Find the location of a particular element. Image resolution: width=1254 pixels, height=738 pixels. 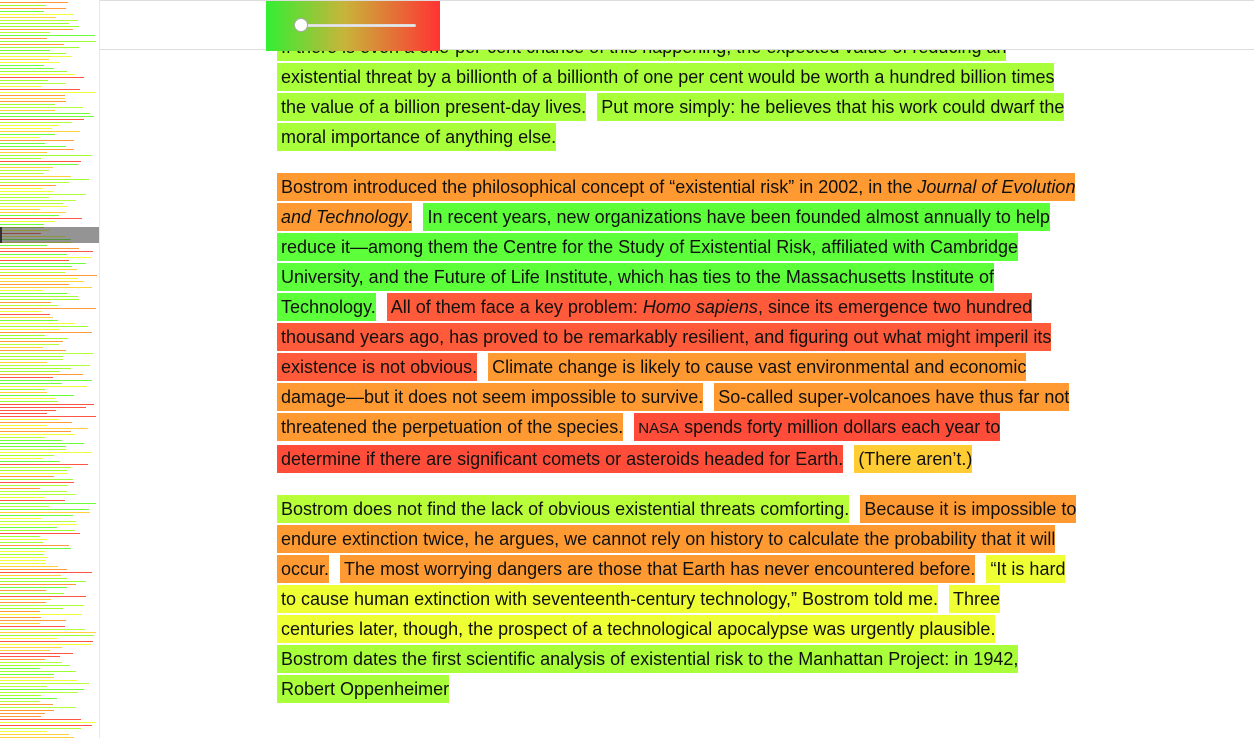

threshold-slider-track is located at coordinates (355, 25).